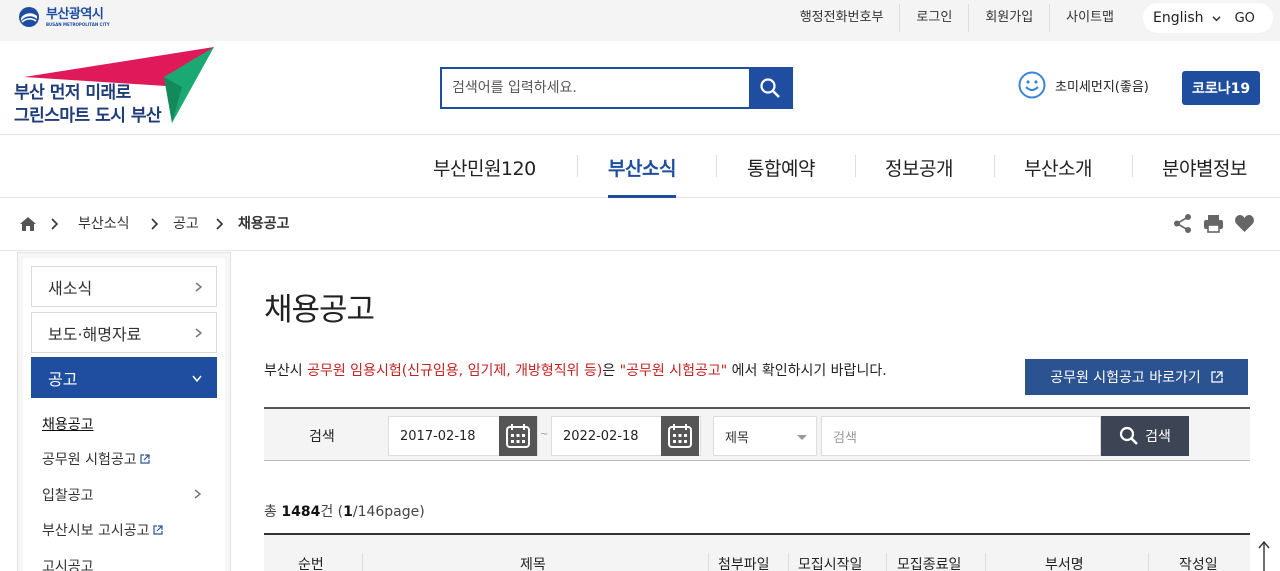  What do you see at coordinates (642, 167) in the screenshot?
I see `gnb-item-news: 부산소식` at bounding box center [642, 167].